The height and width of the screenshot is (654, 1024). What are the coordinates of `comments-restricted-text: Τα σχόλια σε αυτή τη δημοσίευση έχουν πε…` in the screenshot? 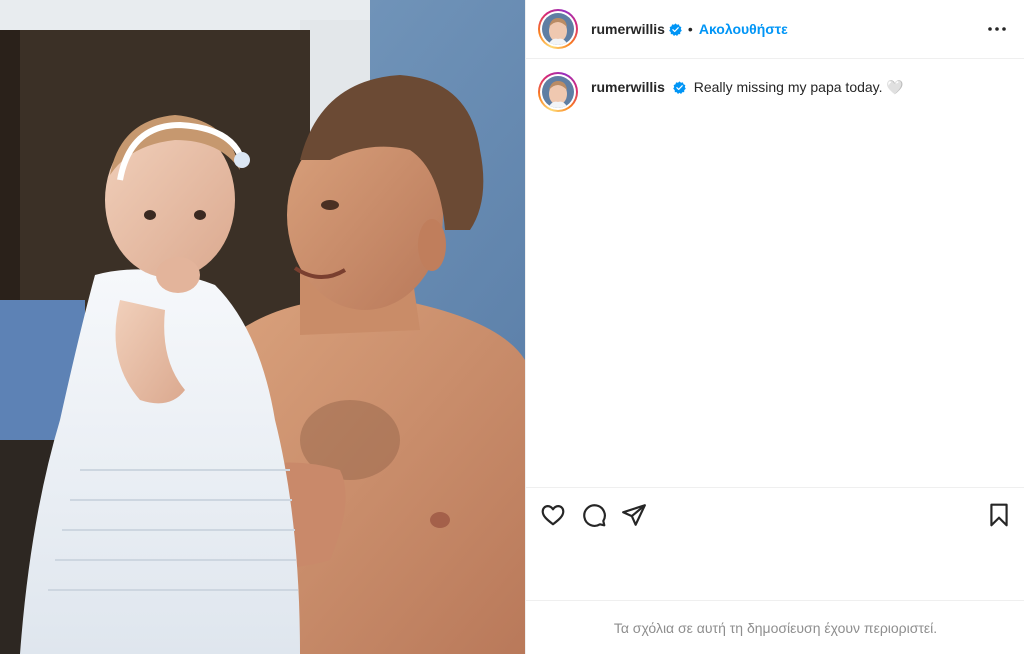 It's located at (775, 627).